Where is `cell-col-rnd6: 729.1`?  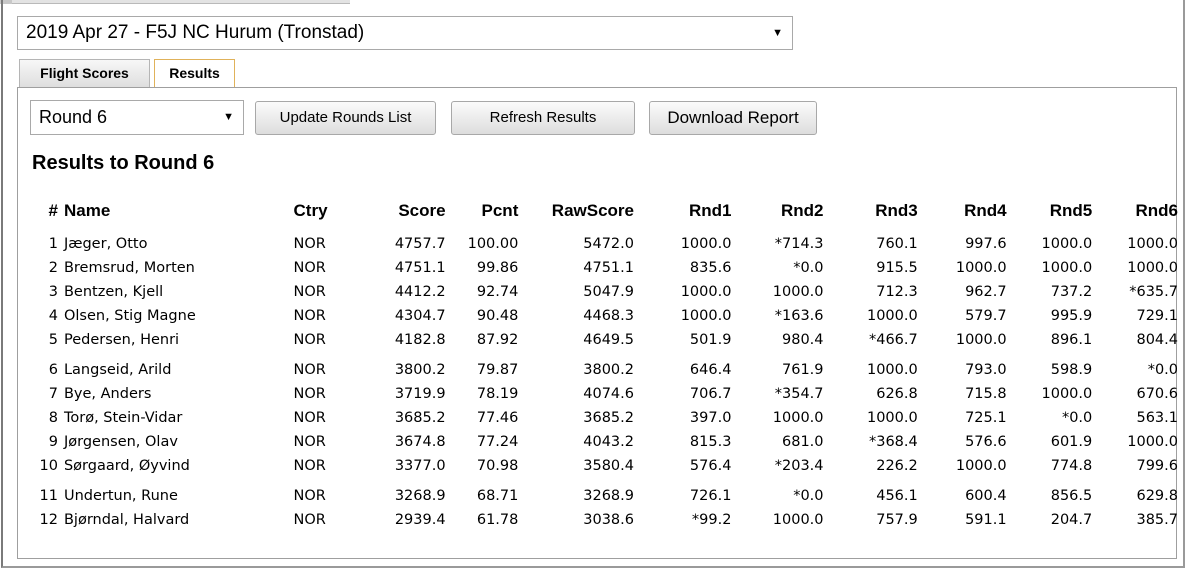
cell-col-rnd6: 729.1 is located at coordinates (1157, 316).